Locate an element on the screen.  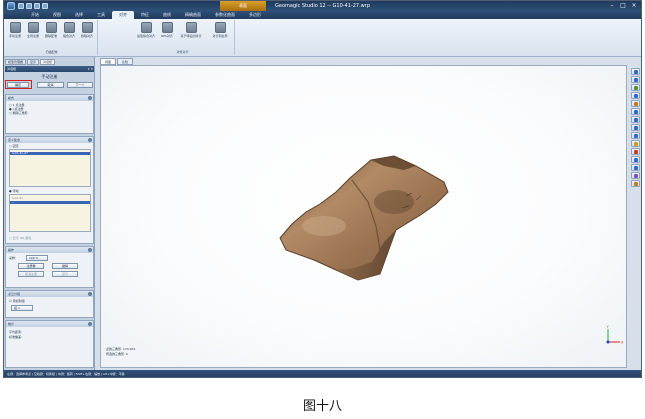
tab-compare: 比较 is located at coordinates (125, 61).